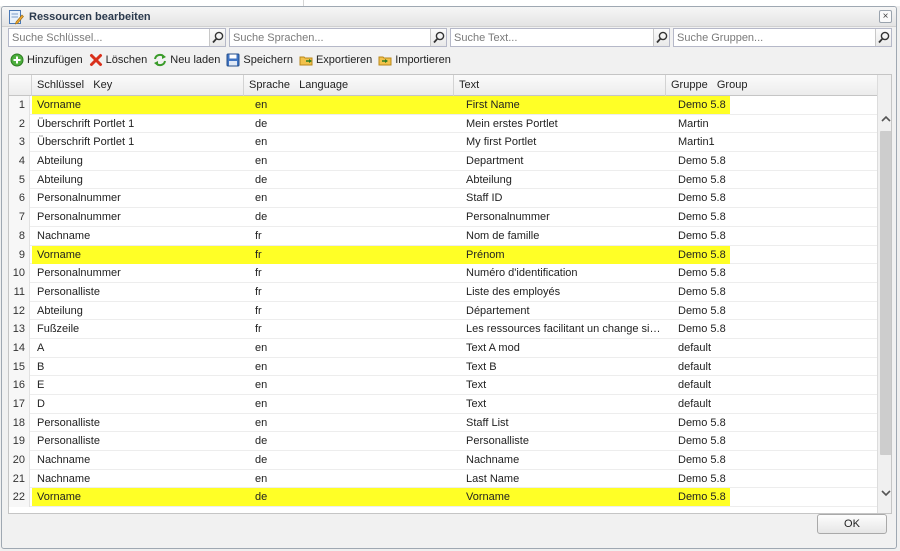 The image size is (900, 551). I want to click on table-row: 14 Aen Text A mod default, so click(443, 348).